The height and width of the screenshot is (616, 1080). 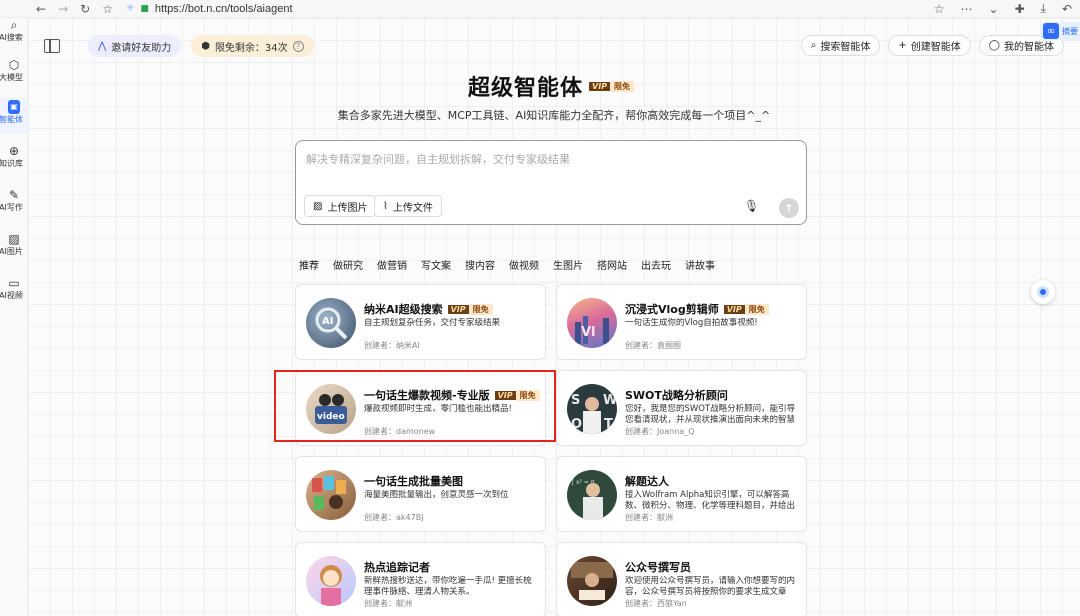 What do you see at coordinates (252, 46) in the screenshot?
I see `quota-badge: ⬢ 限免剩余：34次 ?` at bounding box center [252, 46].